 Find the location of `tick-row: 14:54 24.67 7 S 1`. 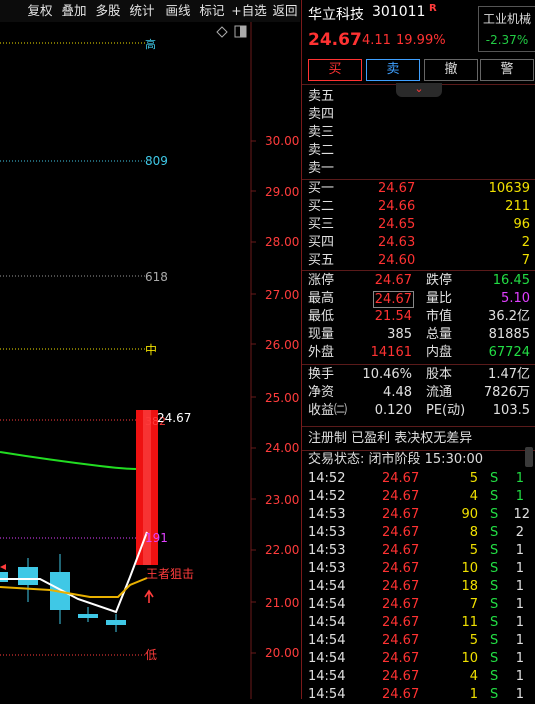

tick-row: 14:54 24.67 7 S 1 is located at coordinates (416, 604).